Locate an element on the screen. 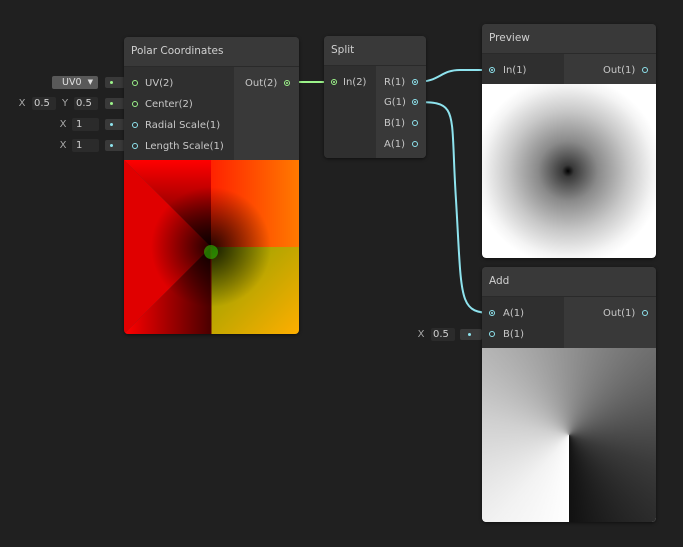 Image resolution: width=683 pixels, height=547 pixels. port-center: Center(2) is located at coordinates (179, 105).